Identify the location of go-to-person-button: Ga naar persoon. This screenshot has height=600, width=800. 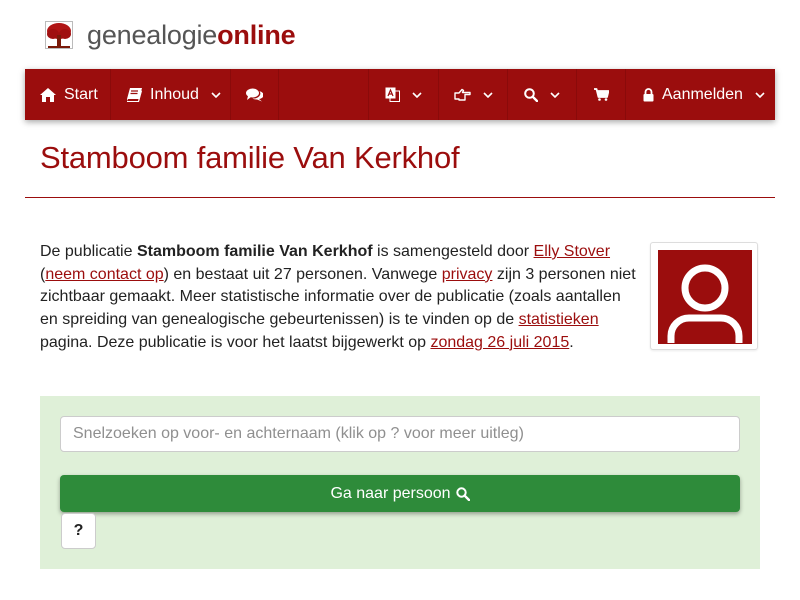
(400, 493).